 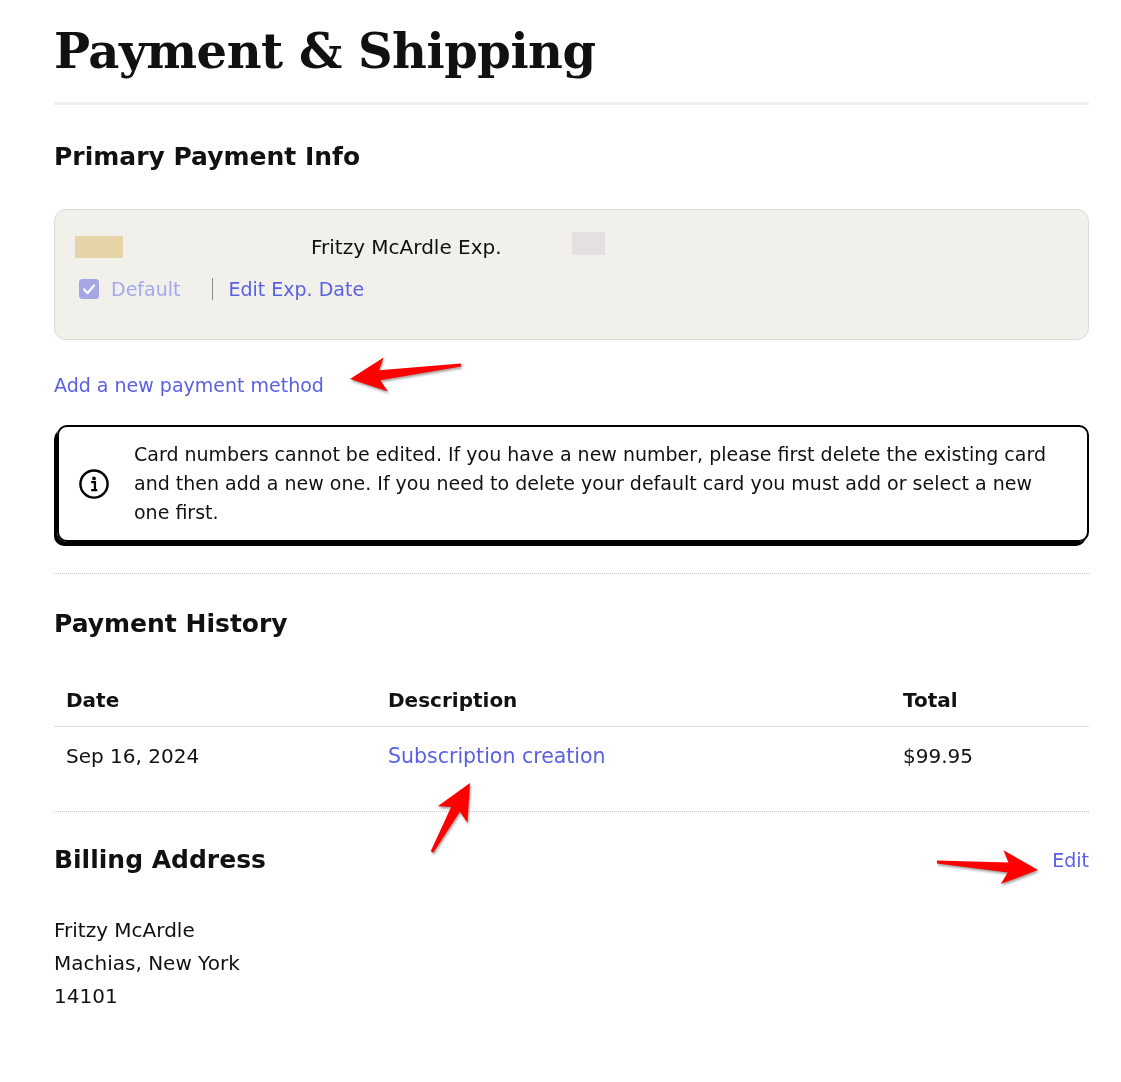 I want to click on section-heading: Billing Address, so click(x=160, y=860).